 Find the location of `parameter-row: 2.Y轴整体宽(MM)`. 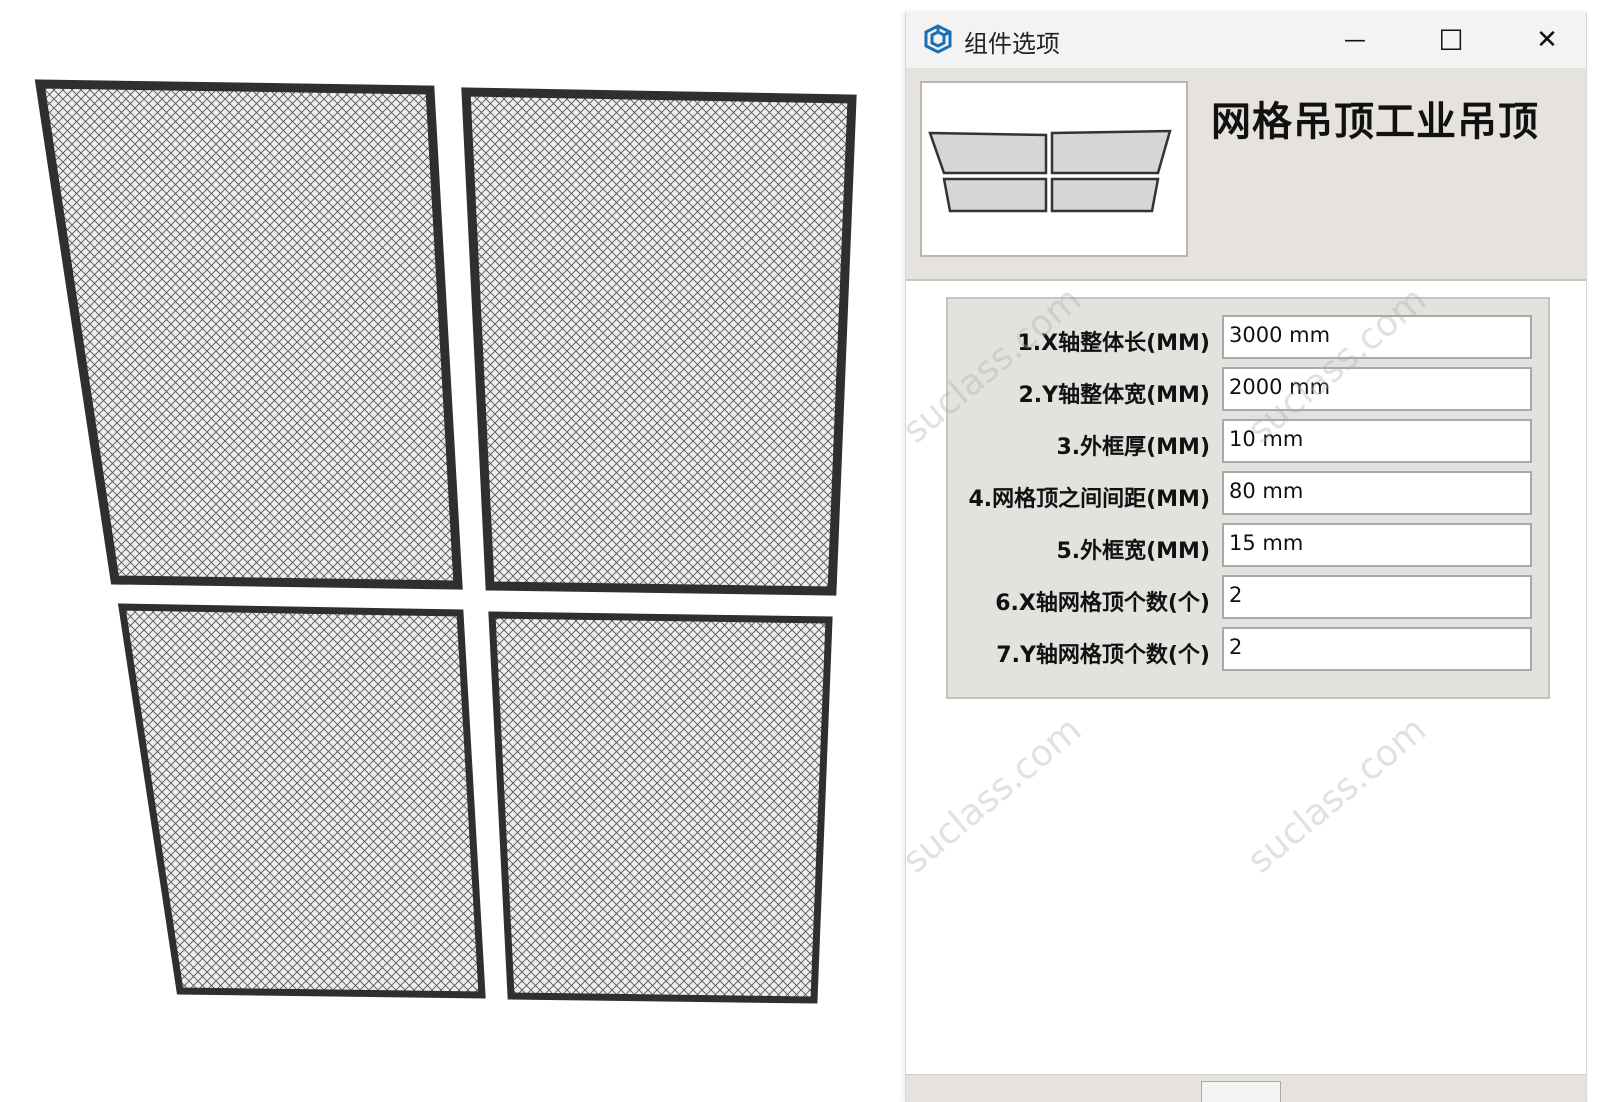

parameter-row: 2.Y轴整体宽(MM) is located at coordinates (1248, 390).